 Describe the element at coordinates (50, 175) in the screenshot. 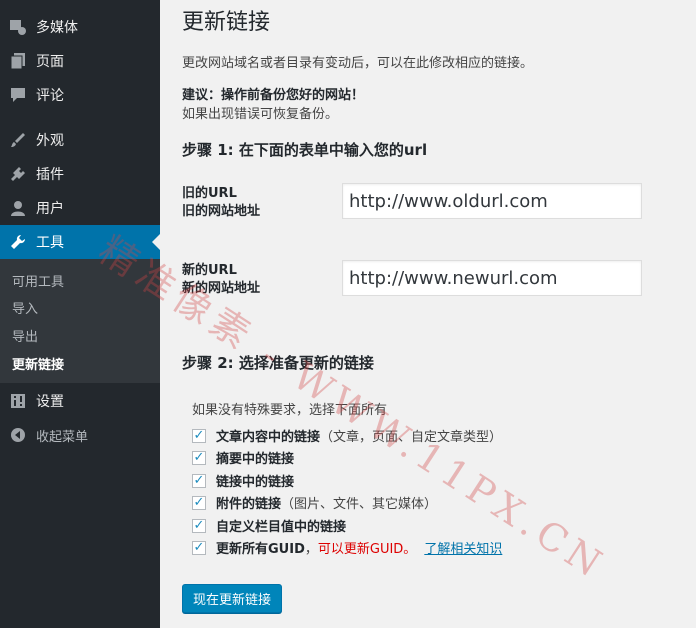

I see `menu-label: 插件` at that location.